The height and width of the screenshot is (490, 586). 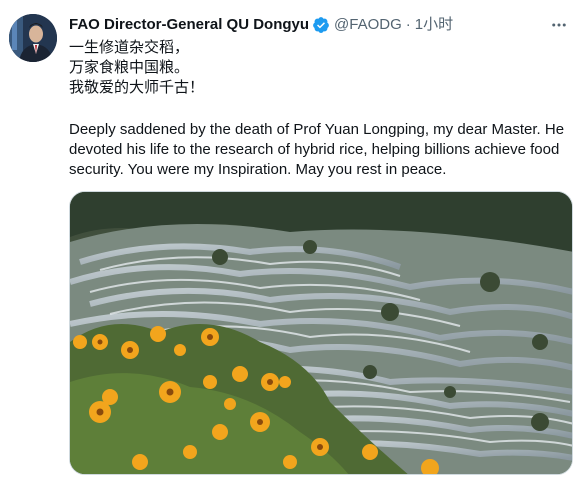 I want to click on author-handle: @FAODG, so click(x=368, y=25).